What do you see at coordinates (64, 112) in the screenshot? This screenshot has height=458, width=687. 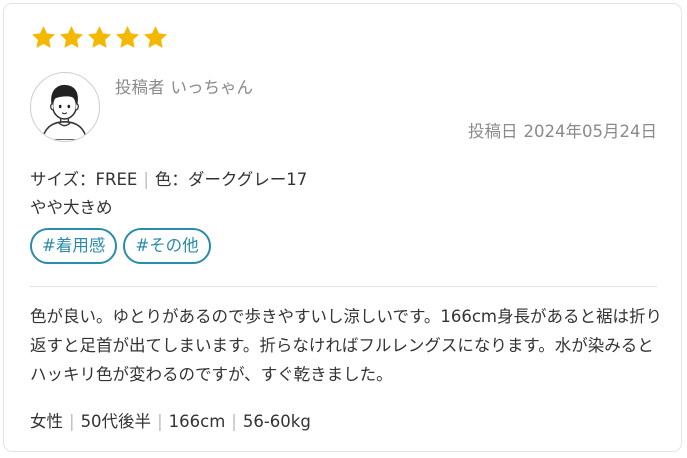 I see `user-avatar-icon` at bounding box center [64, 112].